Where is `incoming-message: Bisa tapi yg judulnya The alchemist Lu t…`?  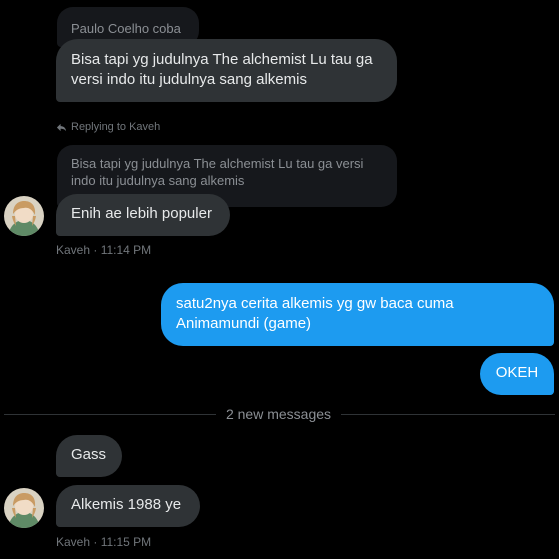 incoming-message: Bisa tapi yg judulnya The alchemist Lu t… is located at coordinates (226, 70).